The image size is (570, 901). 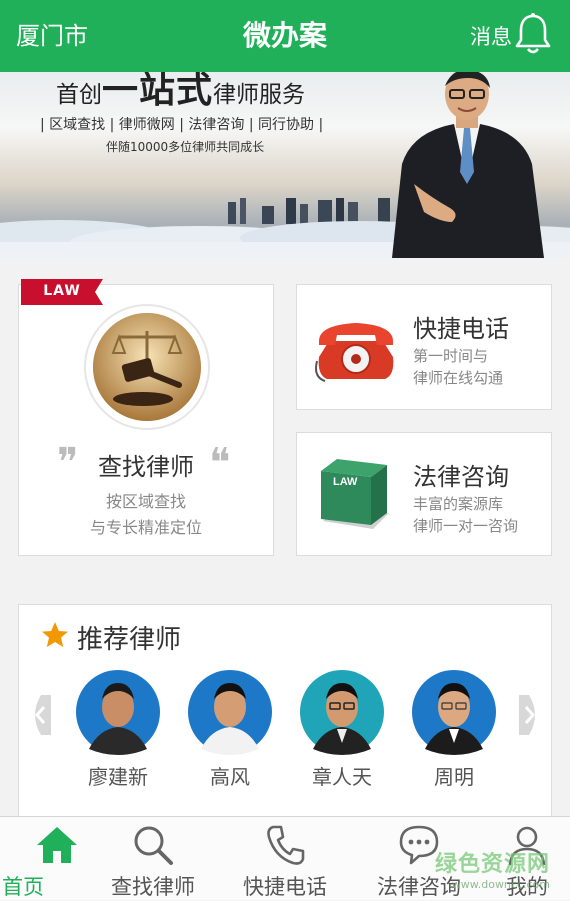 What do you see at coordinates (145, 527) in the screenshot?
I see `find-desc-line2: 与专长精准定位` at bounding box center [145, 527].